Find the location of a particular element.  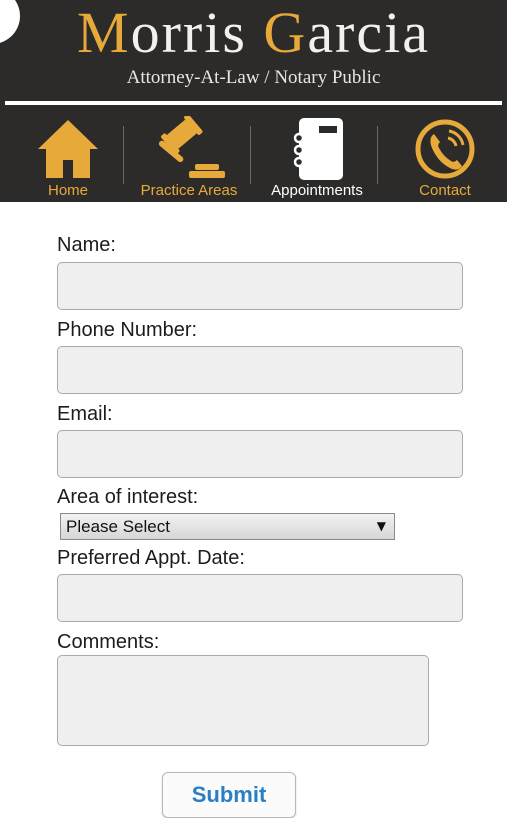

nav-label-appointments: Appointments is located at coordinates (317, 190).